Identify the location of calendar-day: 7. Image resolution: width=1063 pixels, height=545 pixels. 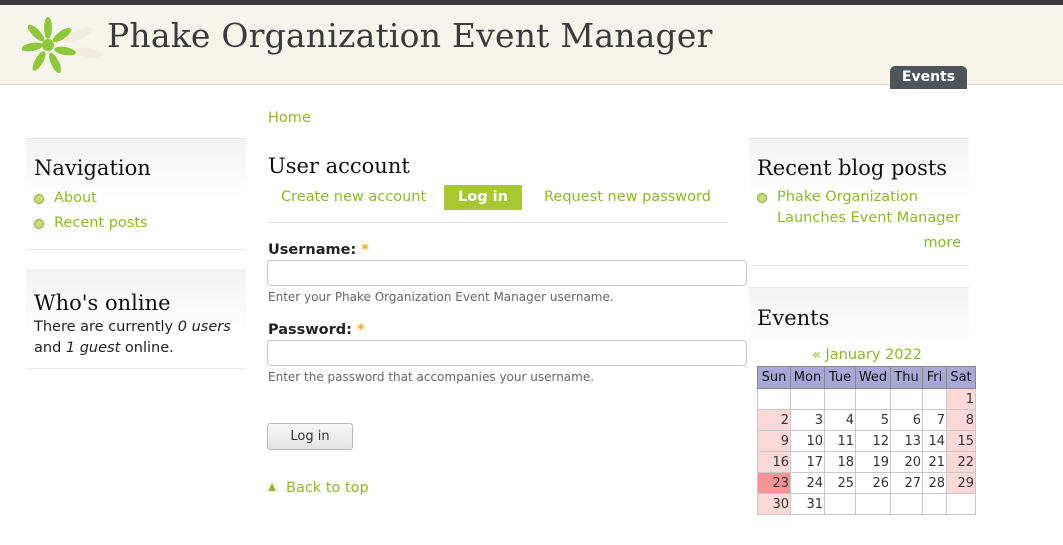
(934, 420).